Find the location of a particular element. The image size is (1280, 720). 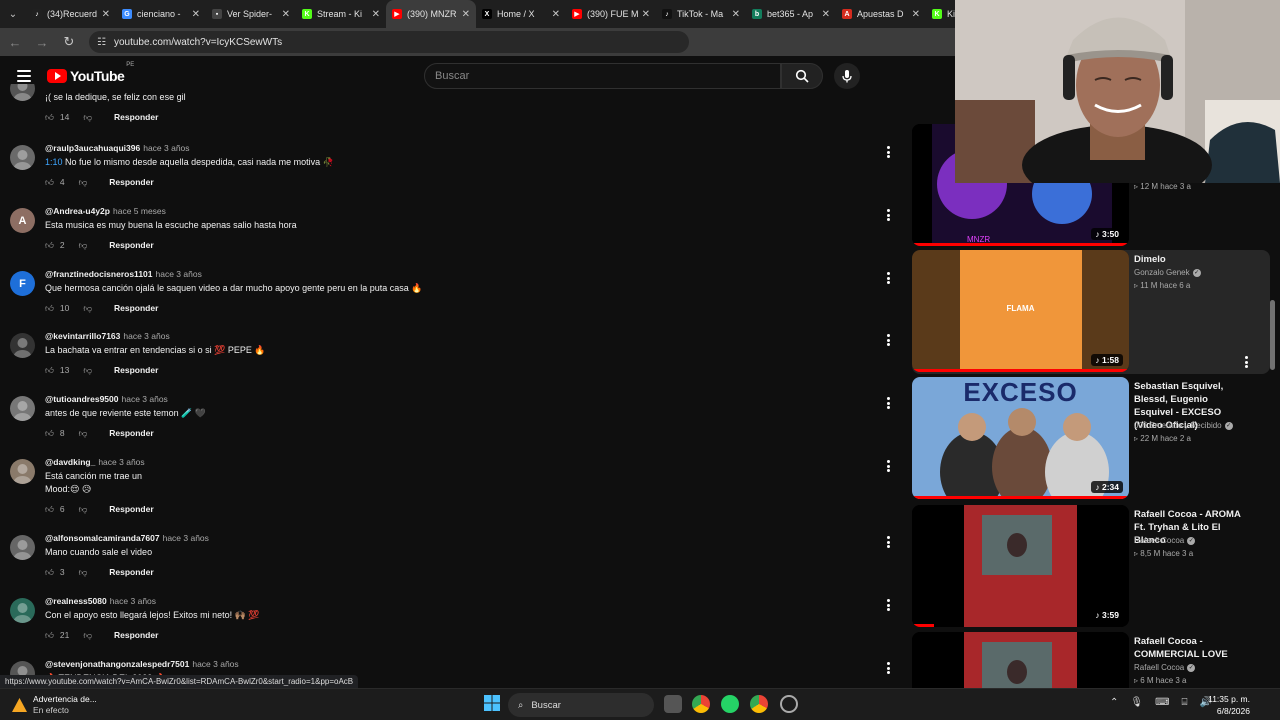

comment-author: @davdking_ is located at coordinates (70, 462).